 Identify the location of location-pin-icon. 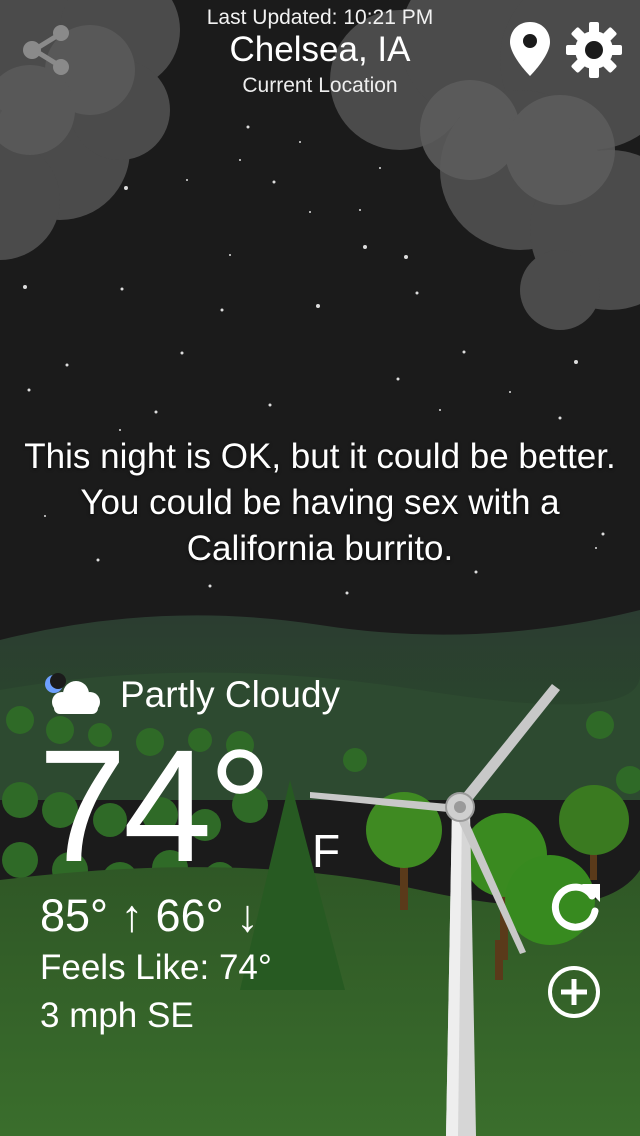
(530, 49).